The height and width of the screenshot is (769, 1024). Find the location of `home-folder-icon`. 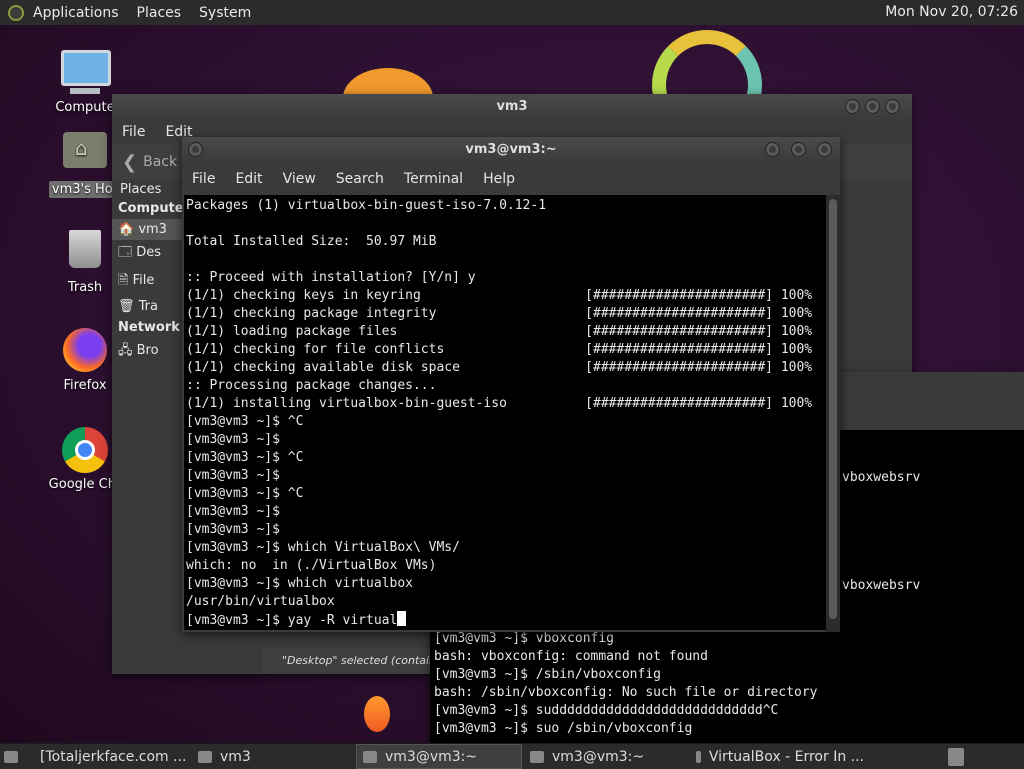

home-folder-icon is located at coordinates (85, 150).